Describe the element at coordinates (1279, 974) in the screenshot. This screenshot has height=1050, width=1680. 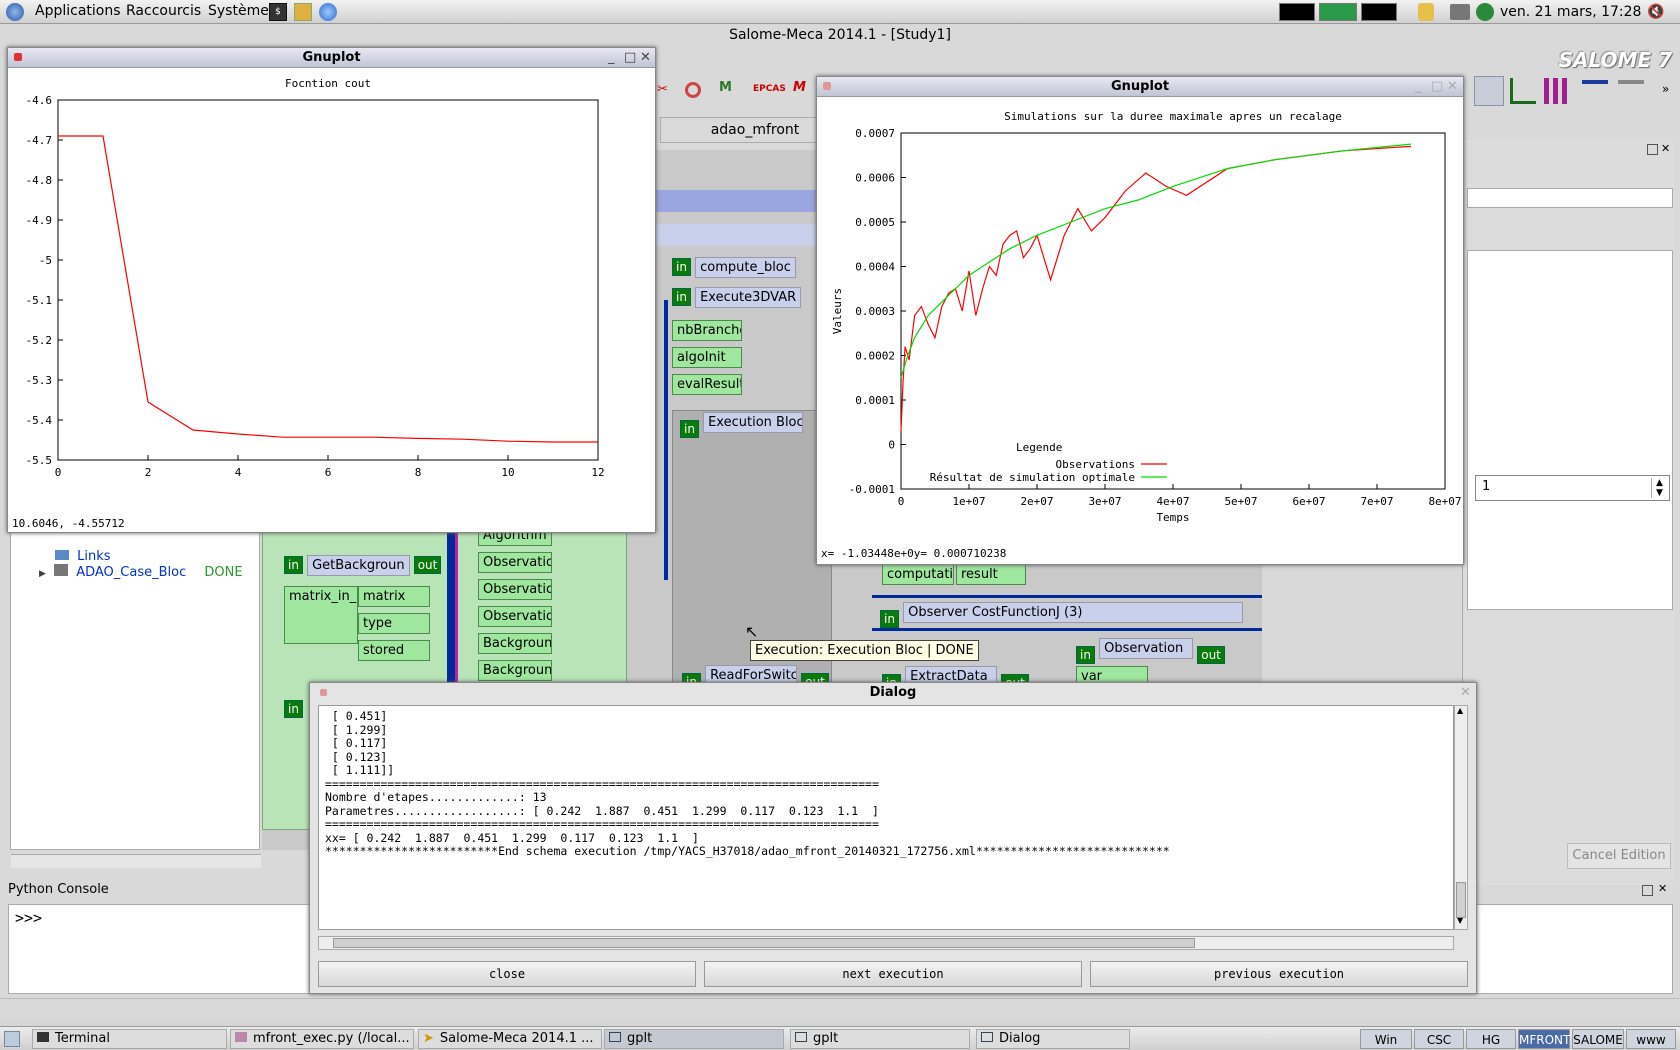
I see `previous-execution-button: previous execution` at that location.